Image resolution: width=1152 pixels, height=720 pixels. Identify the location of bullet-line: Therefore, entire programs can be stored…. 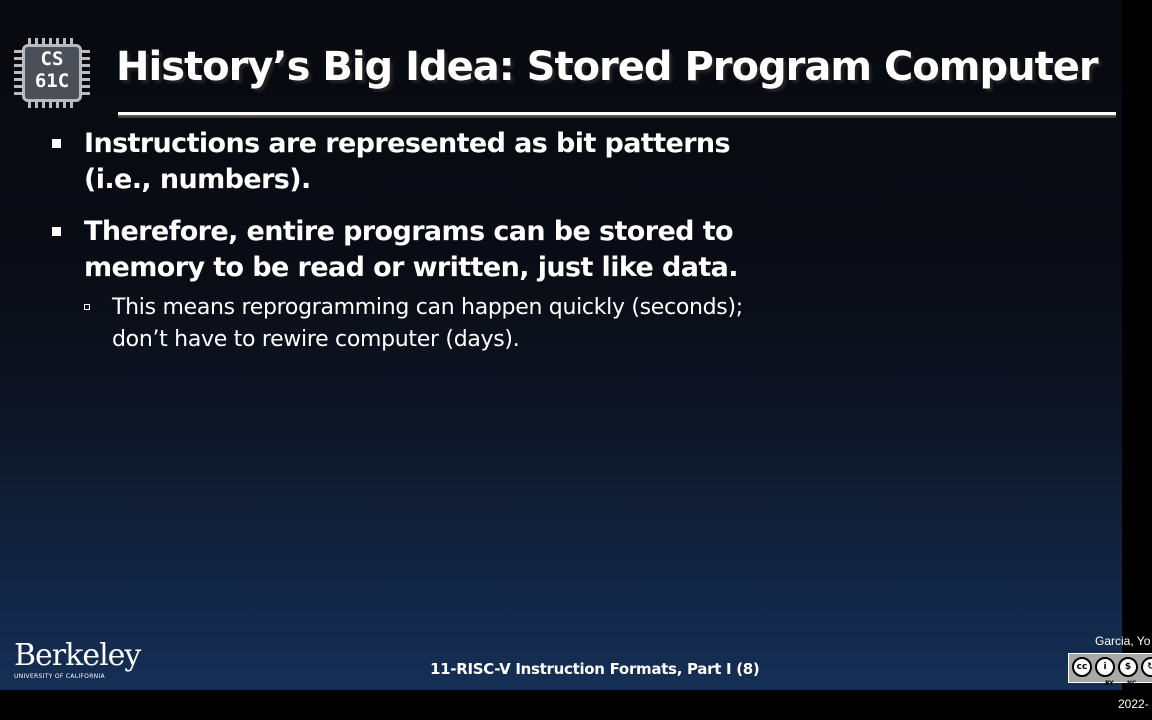
(409, 231).